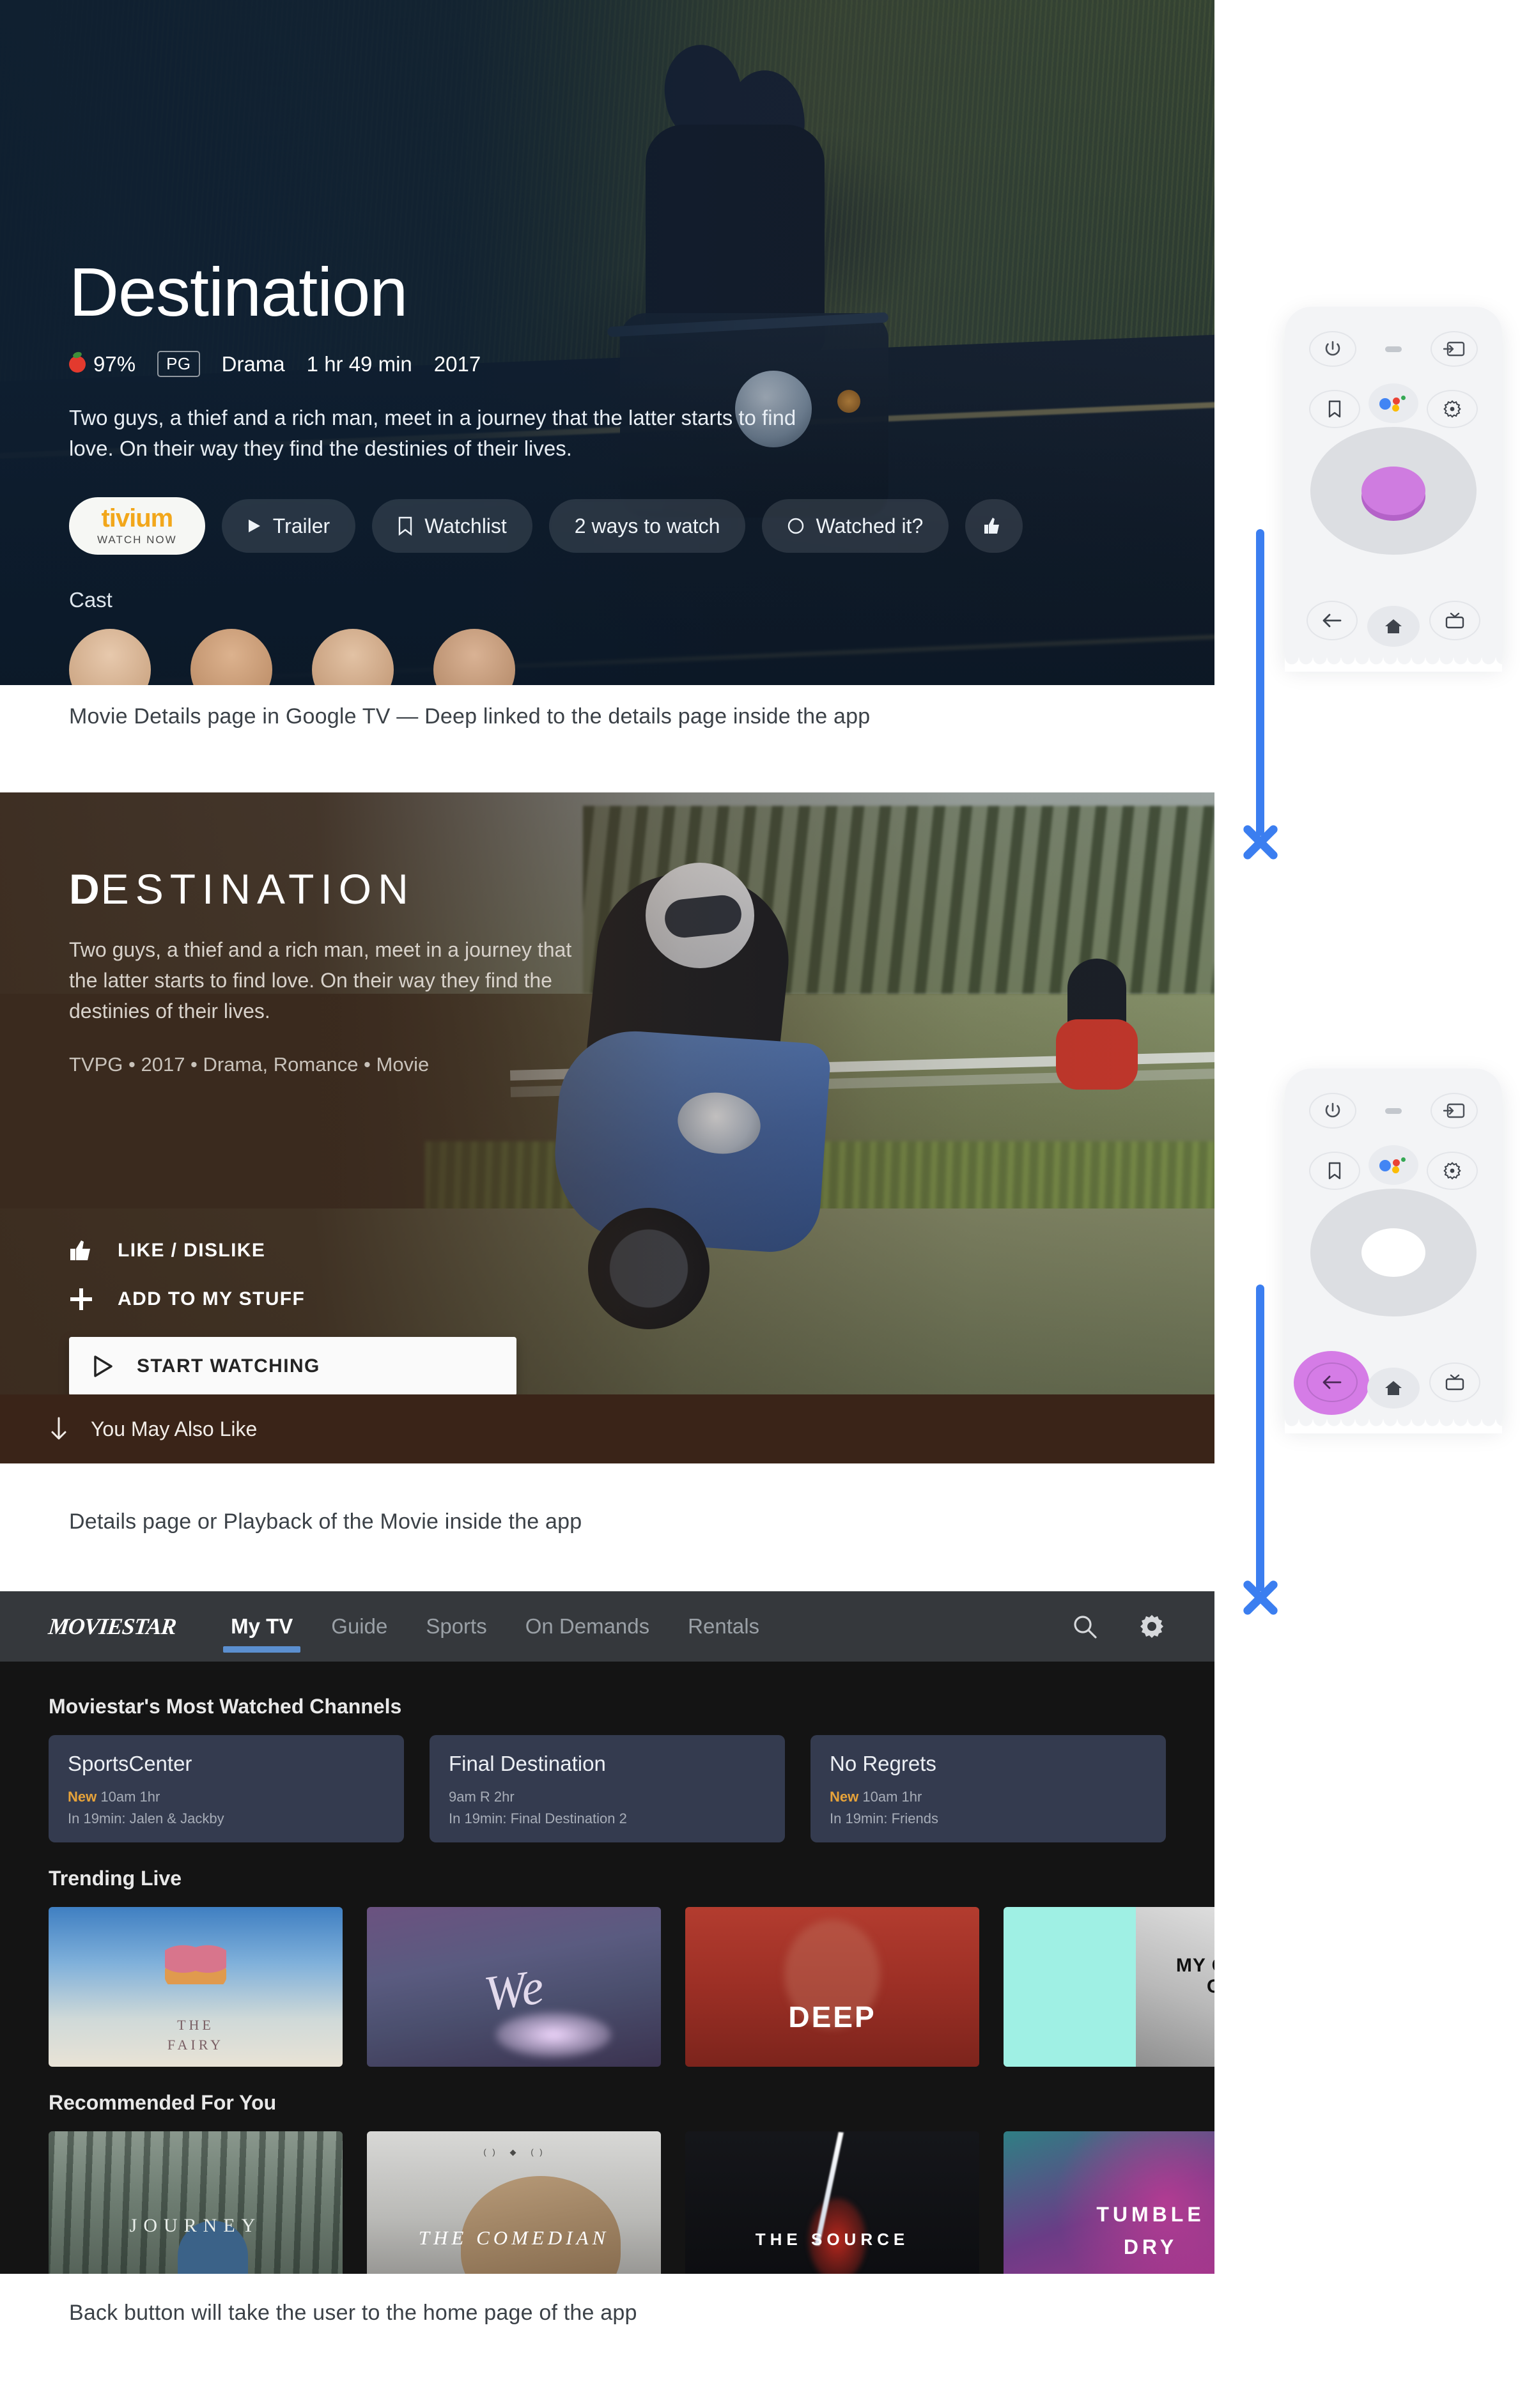  What do you see at coordinates (1332, 1382) in the screenshot?
I see `back-icon-highlighted` at bounding box center [1332, 1382].